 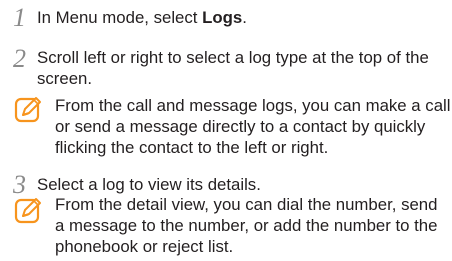 I want to click on step-2-line-2: screen., so click(x=65, y=78).